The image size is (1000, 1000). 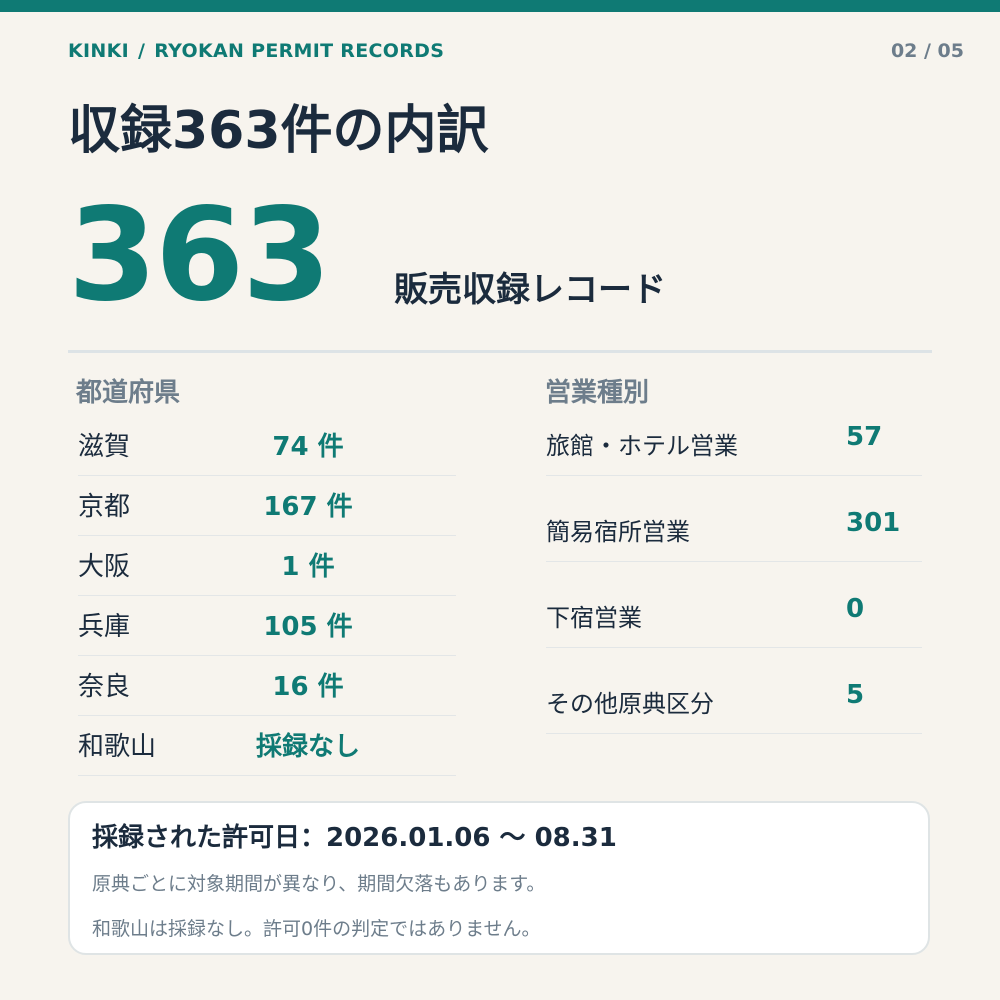 I want to click on prefecture-name: 京都, so click(x=104, y=507).